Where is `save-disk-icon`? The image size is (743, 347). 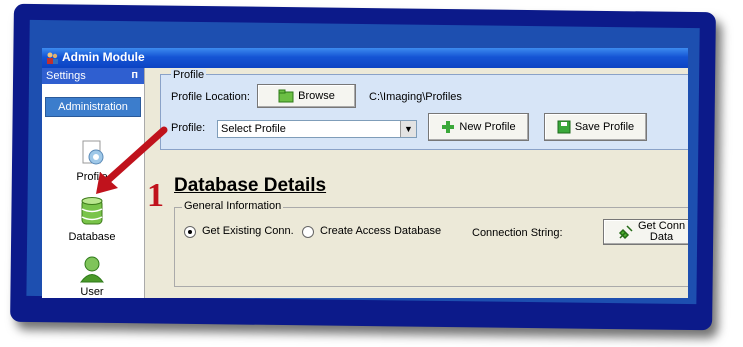 save-disk-icon is located at coordinates (564, 127).